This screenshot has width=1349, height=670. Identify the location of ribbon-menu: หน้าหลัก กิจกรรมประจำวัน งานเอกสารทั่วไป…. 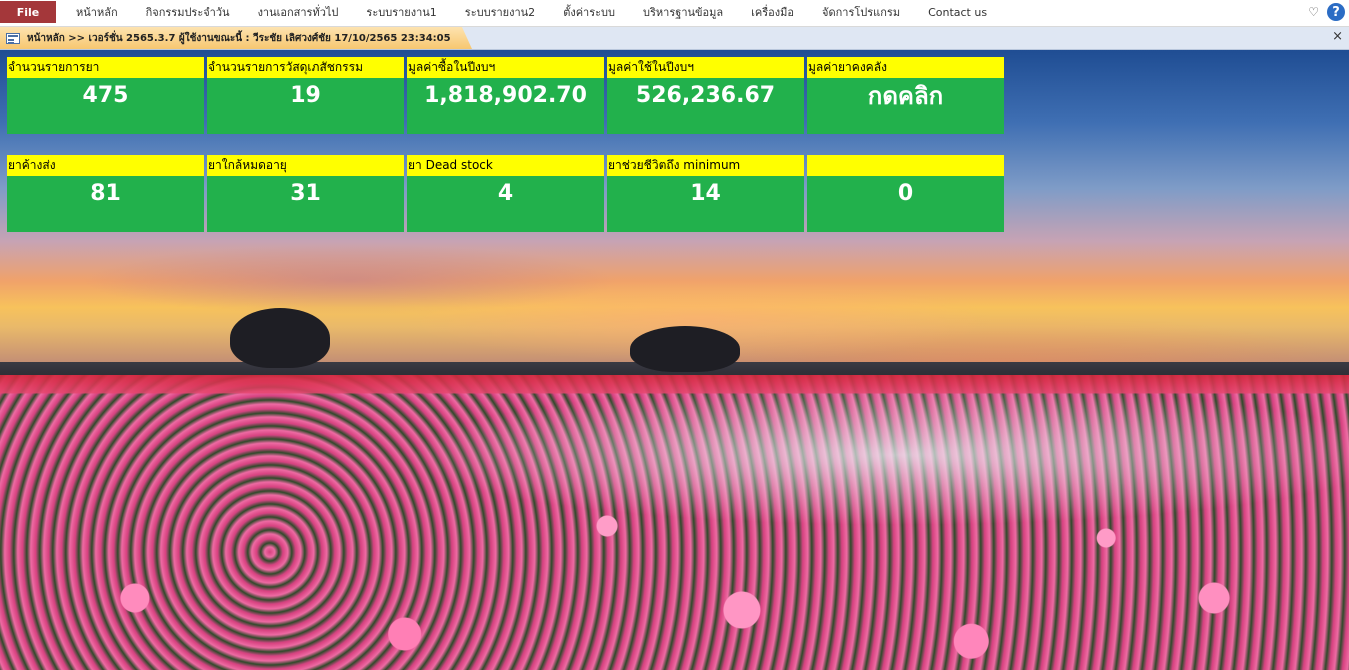
(531, 13).